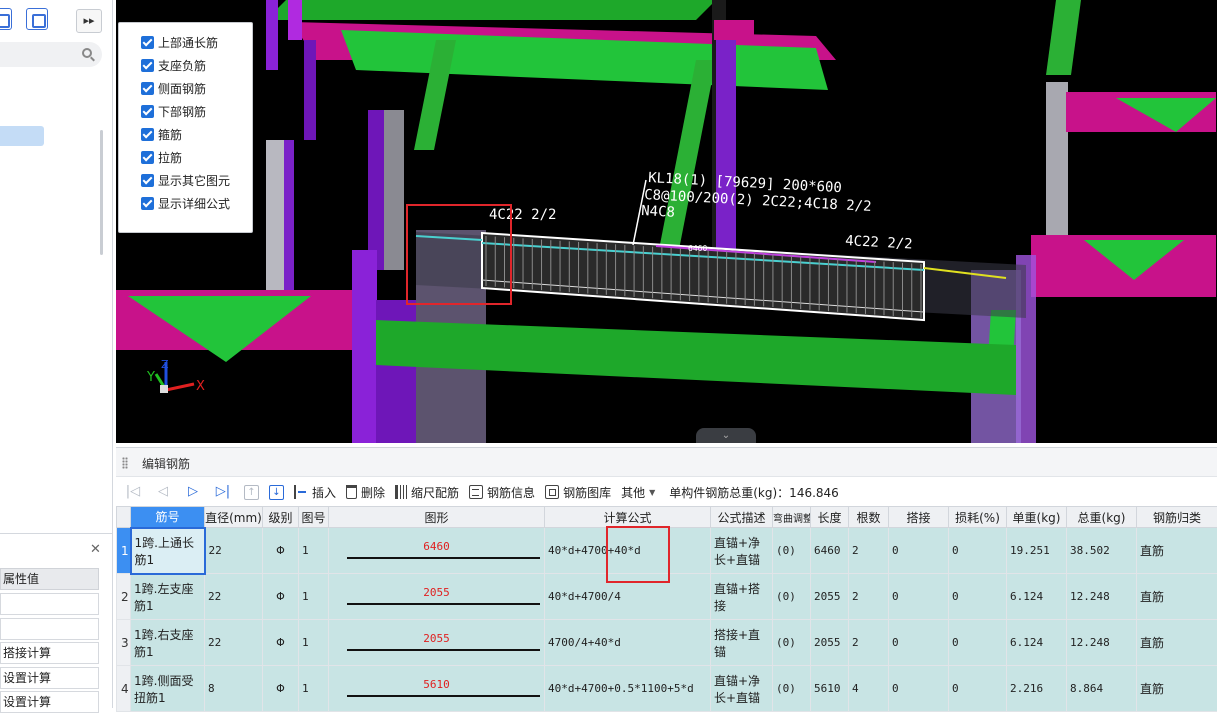  What do you see at coordinates (234, 517) in the screenshot?
I see `column-header: 直径(mm)` at bounding box center [234, 517].